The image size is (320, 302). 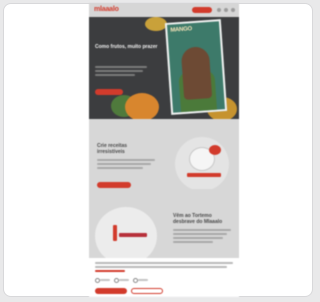 What do you see at coordinates (198, 219) in the screenshot?
I see `dessert-title: Vêm ao Tortemo desbrave do Mlaaalo` at bounding box center [198, 219].